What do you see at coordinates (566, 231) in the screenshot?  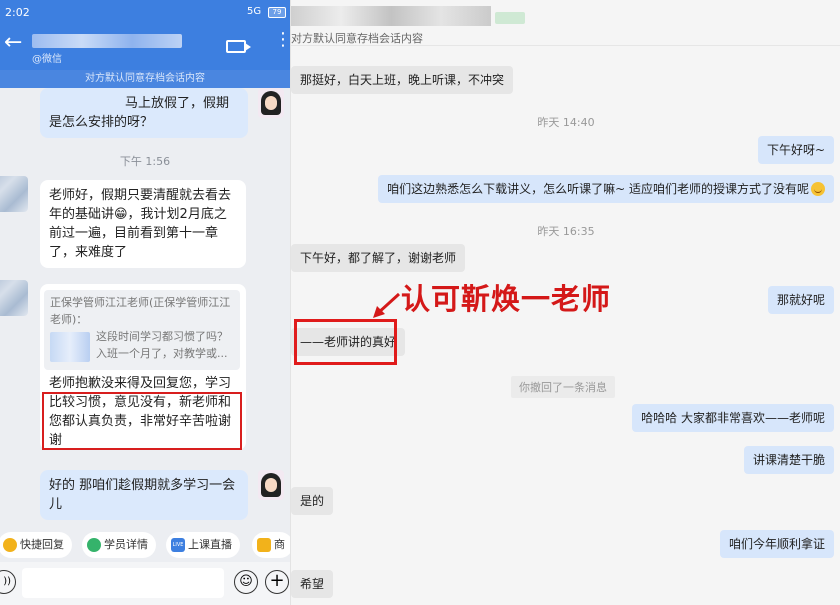 I see `message-timestamp: 昨天 16:35` at bounding box center [566, 231].